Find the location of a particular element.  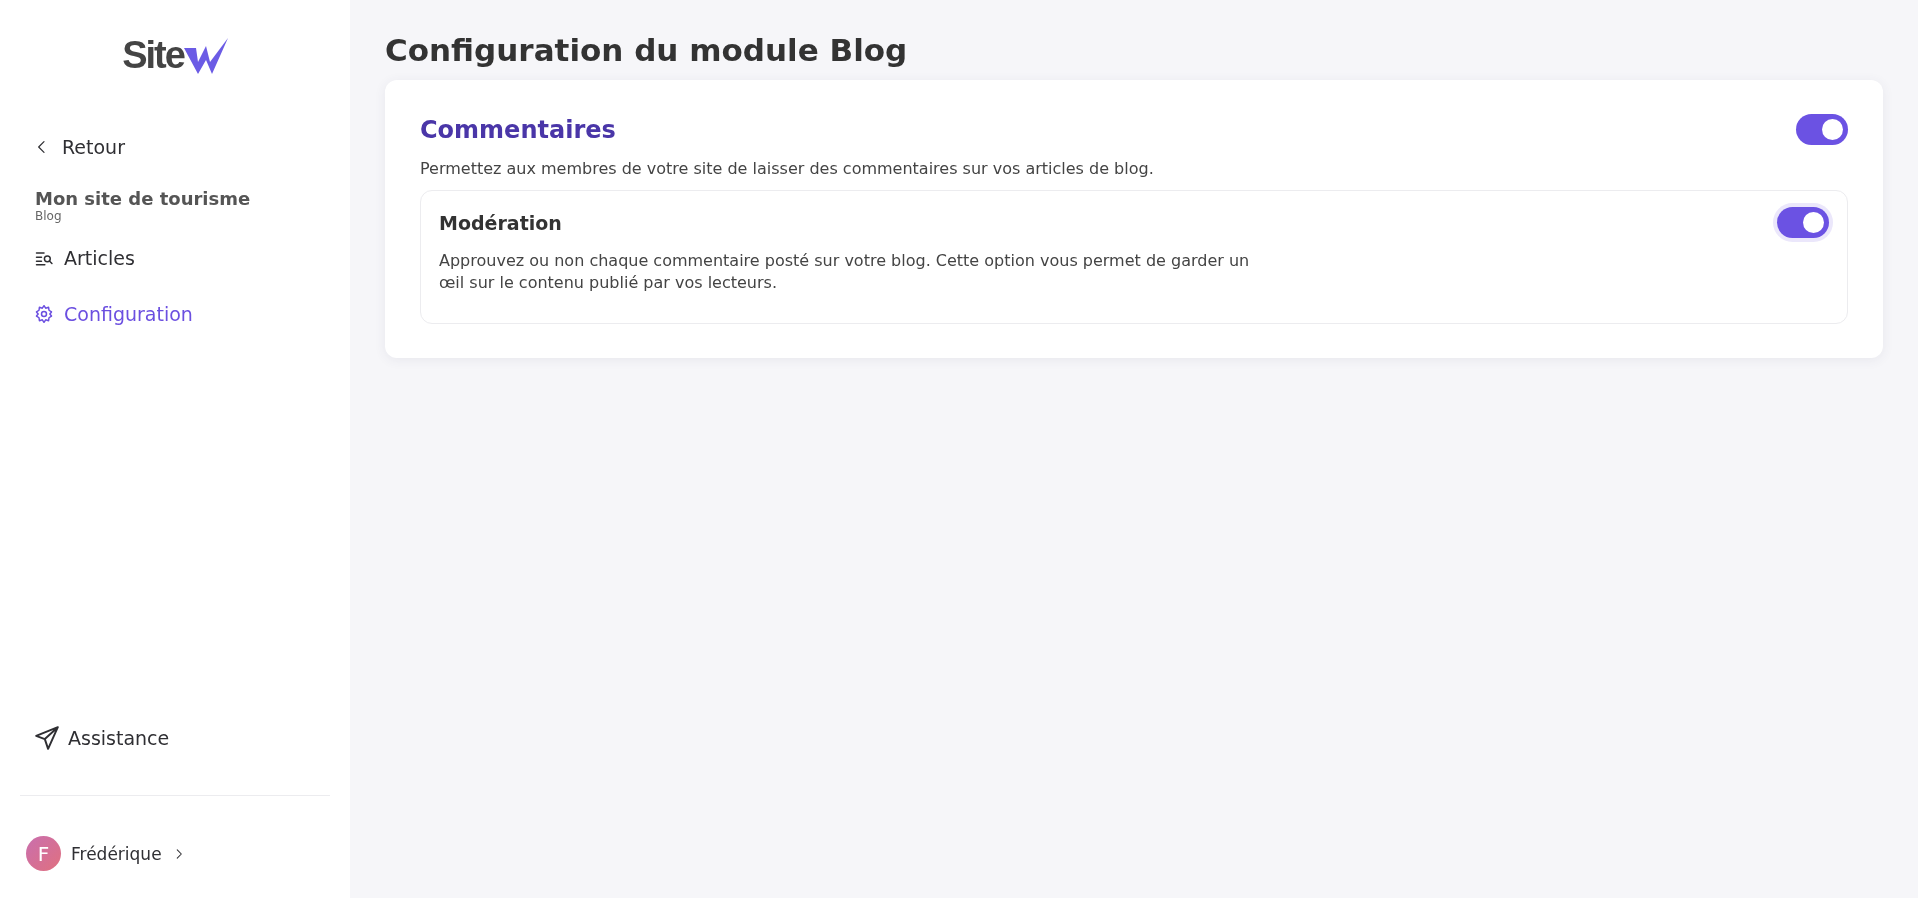

paper-plane-icon is located at coordinates (47, 738).